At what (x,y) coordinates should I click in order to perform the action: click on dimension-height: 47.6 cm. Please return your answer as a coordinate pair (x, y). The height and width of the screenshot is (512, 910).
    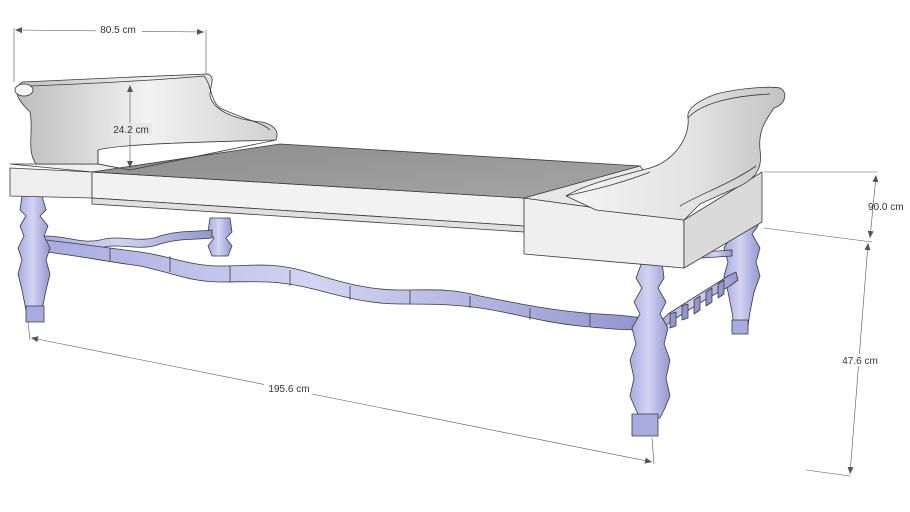
    Looking at the image, I should click on (843, 360).